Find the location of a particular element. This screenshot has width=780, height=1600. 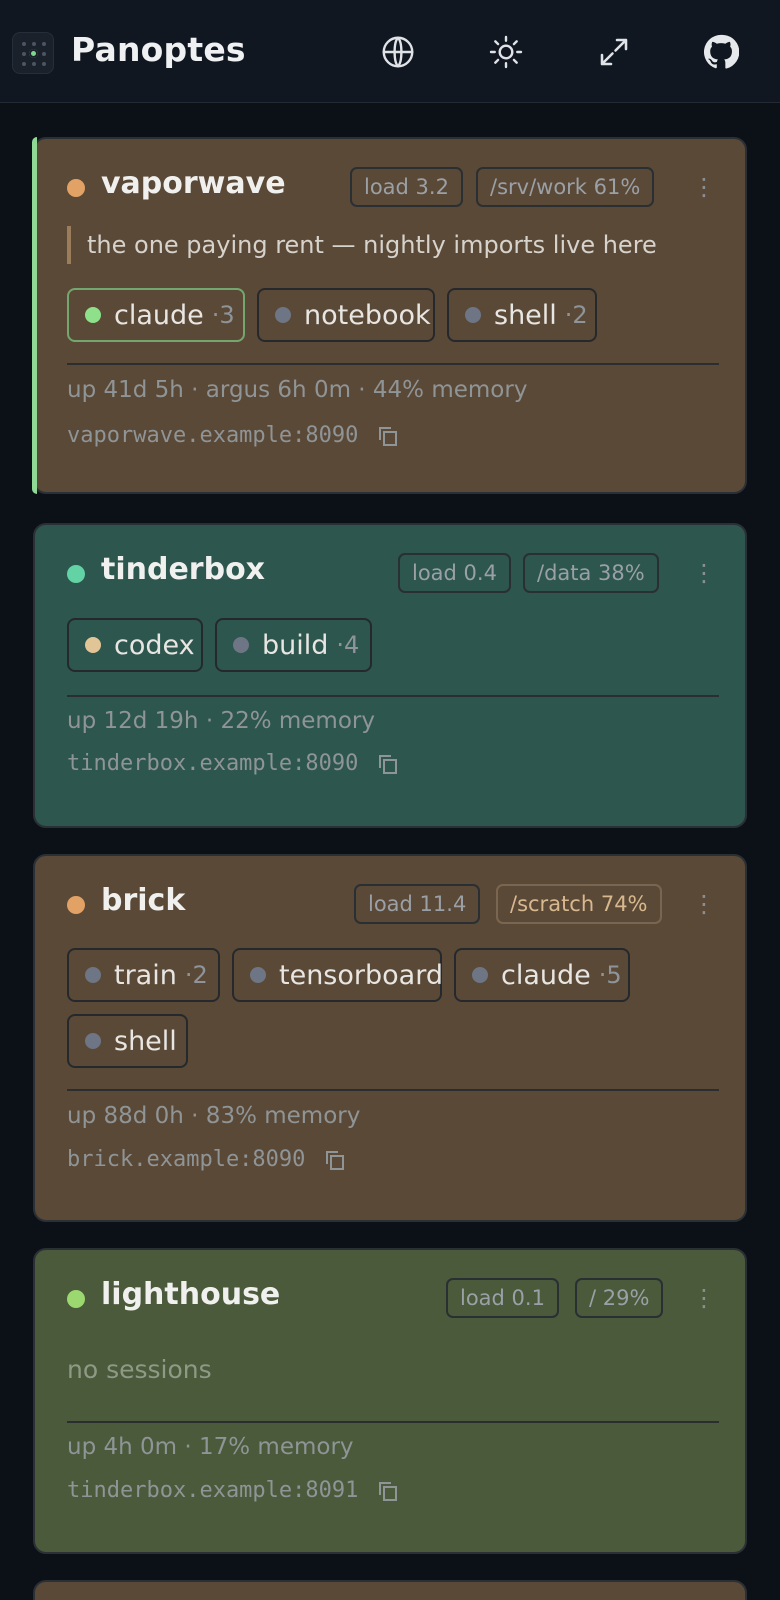

host-address: vaporwave.example:8090 is located at coordinates (233, 435).